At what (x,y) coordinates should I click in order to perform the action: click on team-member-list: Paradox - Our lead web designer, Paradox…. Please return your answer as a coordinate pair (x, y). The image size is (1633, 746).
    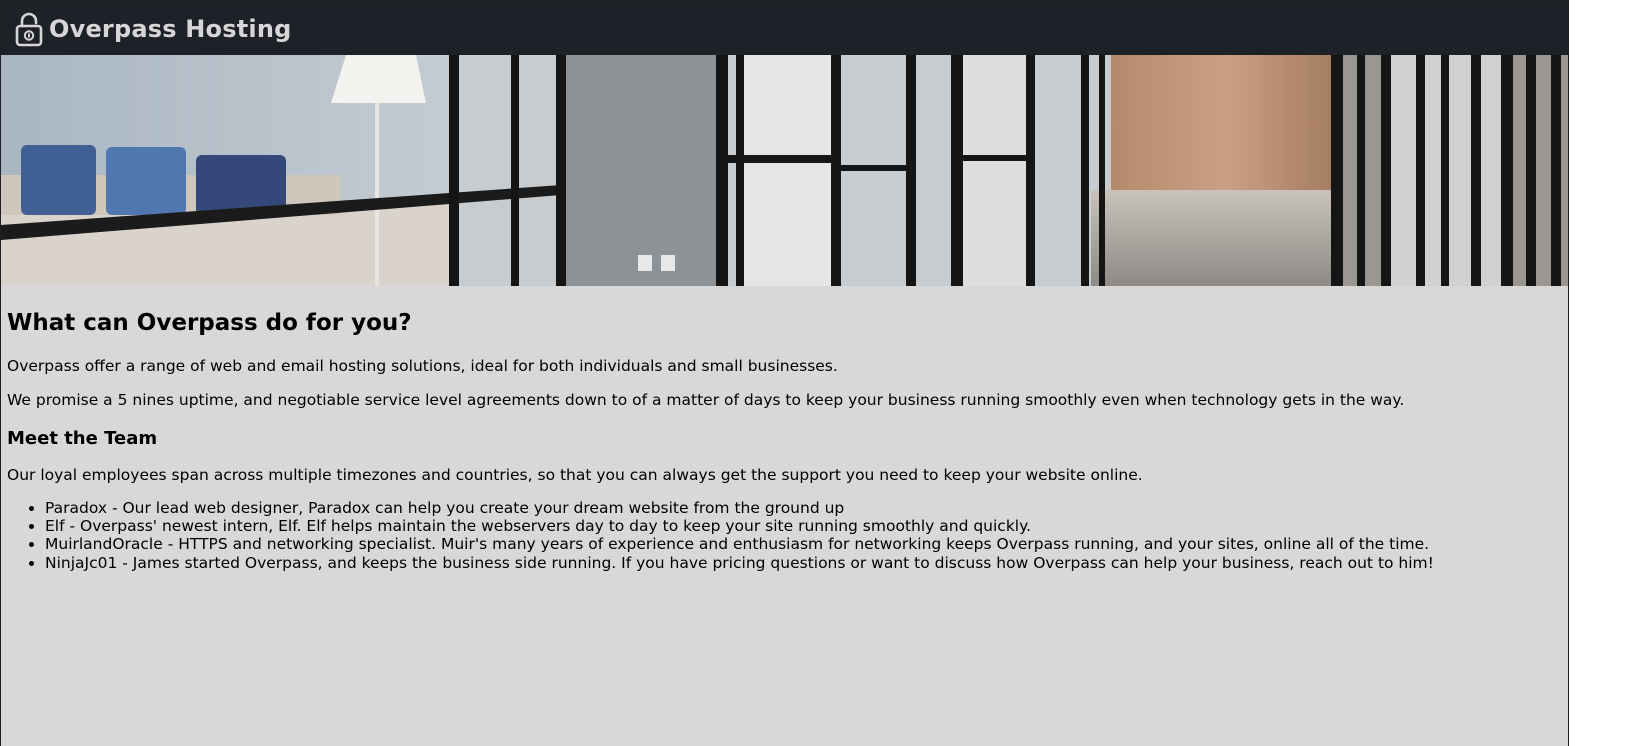
    Looking at the image, I should click on (782, 535).